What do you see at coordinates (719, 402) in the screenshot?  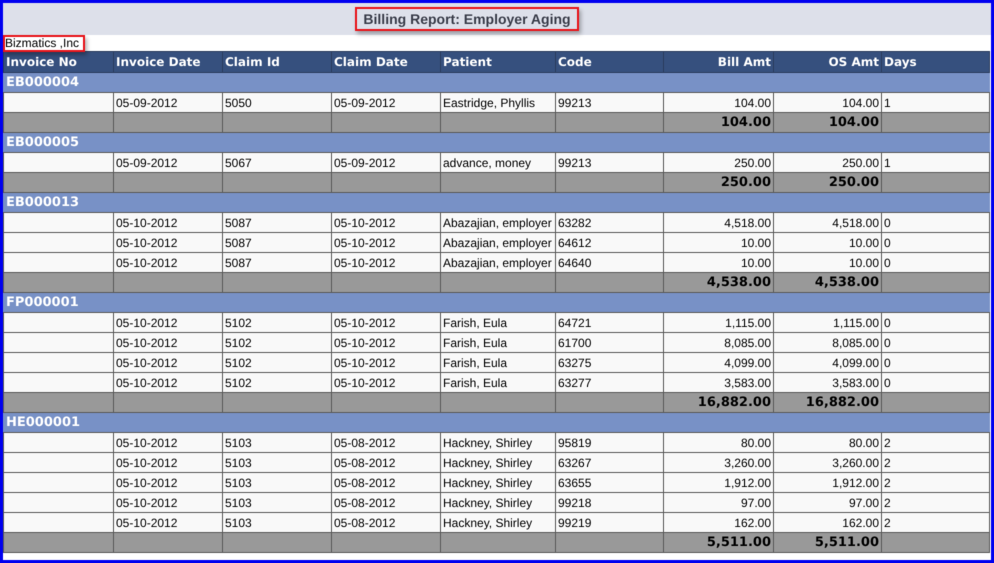 I see `table-cell: 16,882.00` at bounding box center [719, 402].